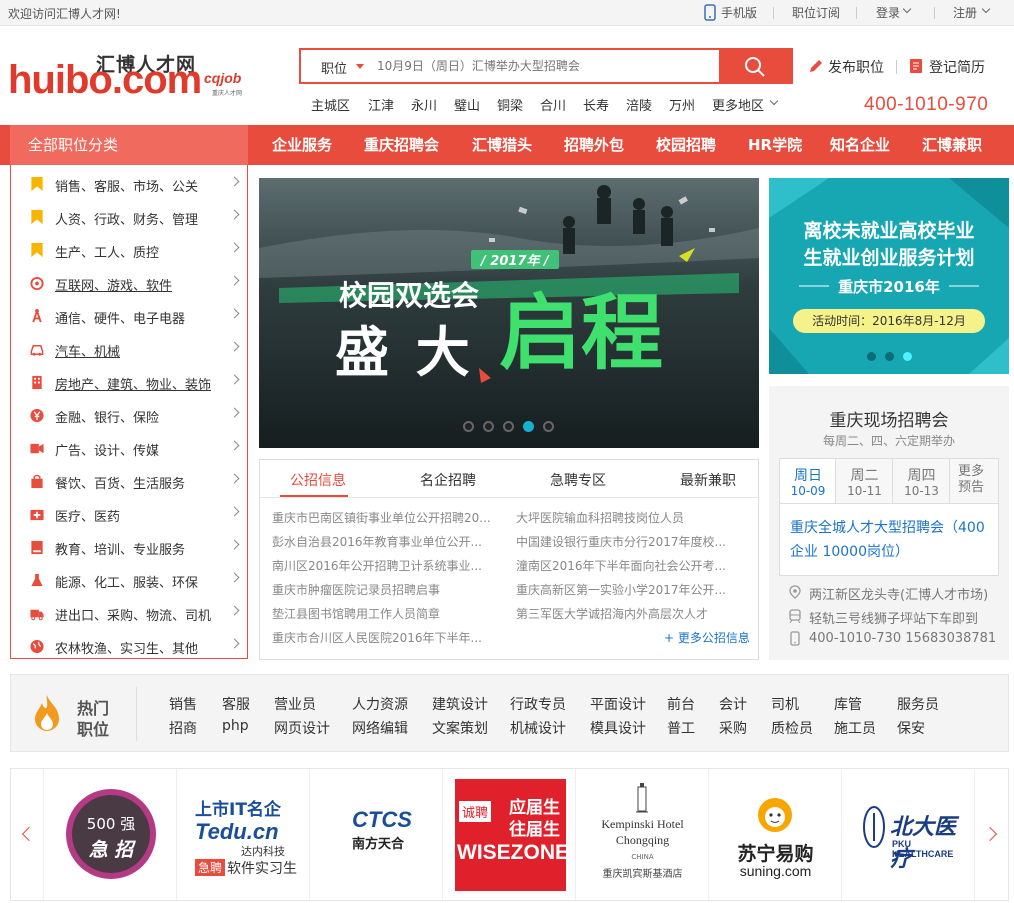 Image resolution: width=1014 pixels, height=903 pixels. What do you see at coordinates (467, 104) in the screenshot?
I see `area-link: 璧山` at bounding box center [467, 104].